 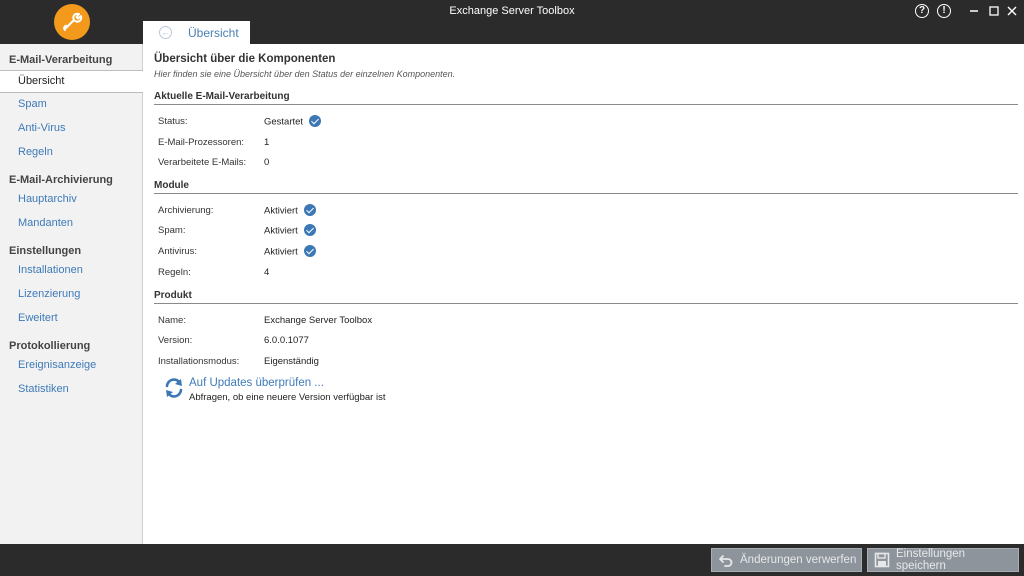 I want to click on row-label: Antivirus:, so click(x=178, y=251).